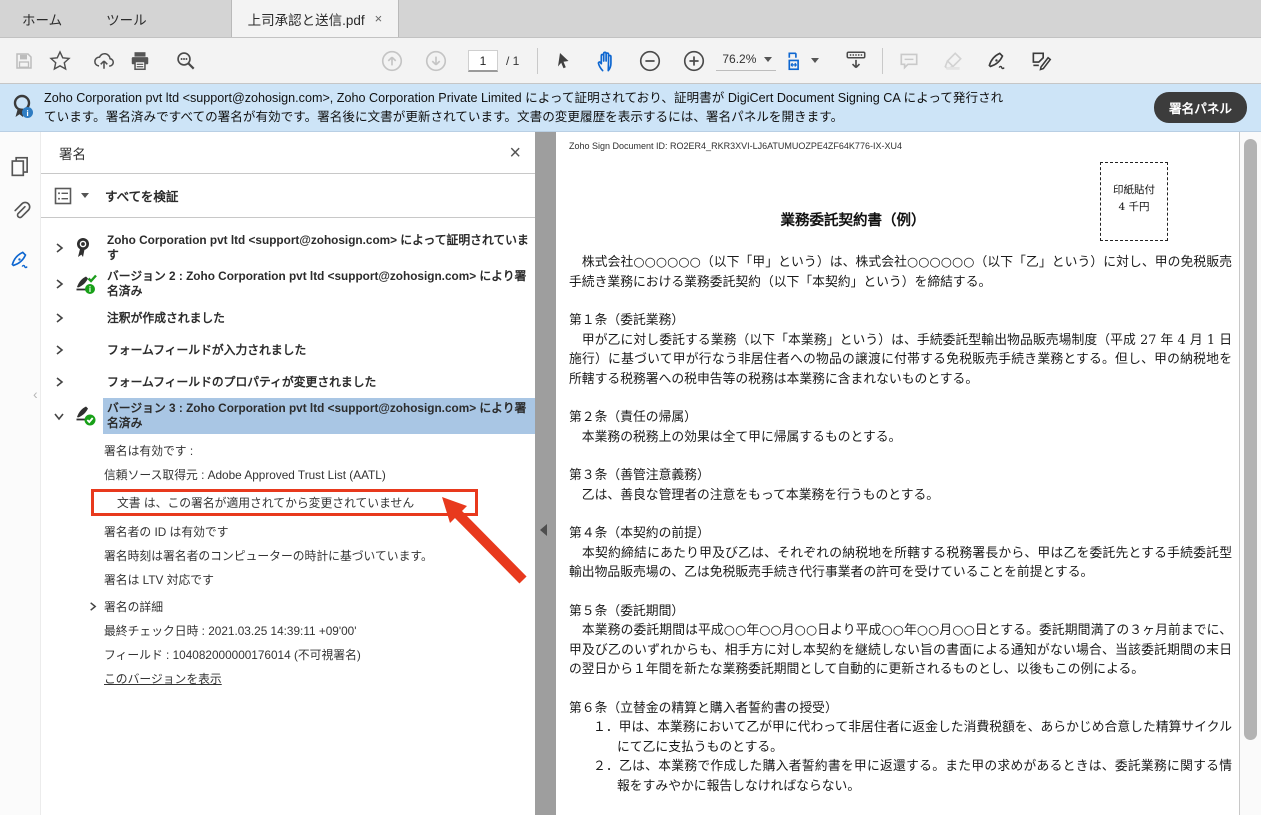 This screenshot has width=1261, height=815. I want to click on paperclip-icon, so click(22, 210).